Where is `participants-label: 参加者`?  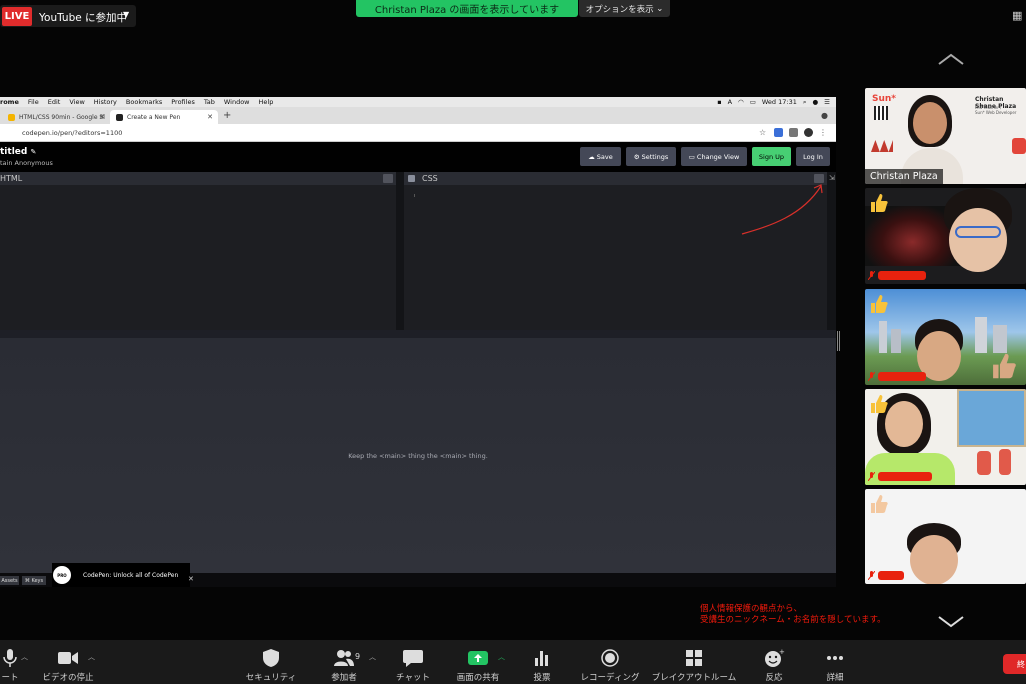
participants-label: 参加者 is located at coordinates (344, 678).